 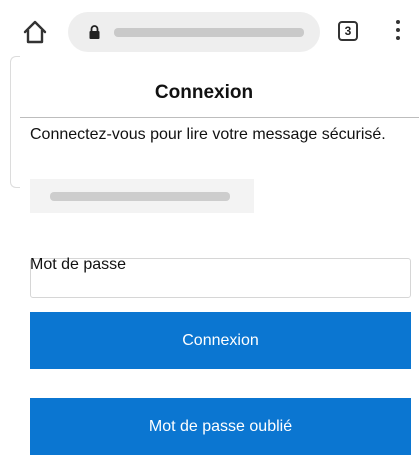 I want to click on page-title: Connexion, so click(x=204, y=92).